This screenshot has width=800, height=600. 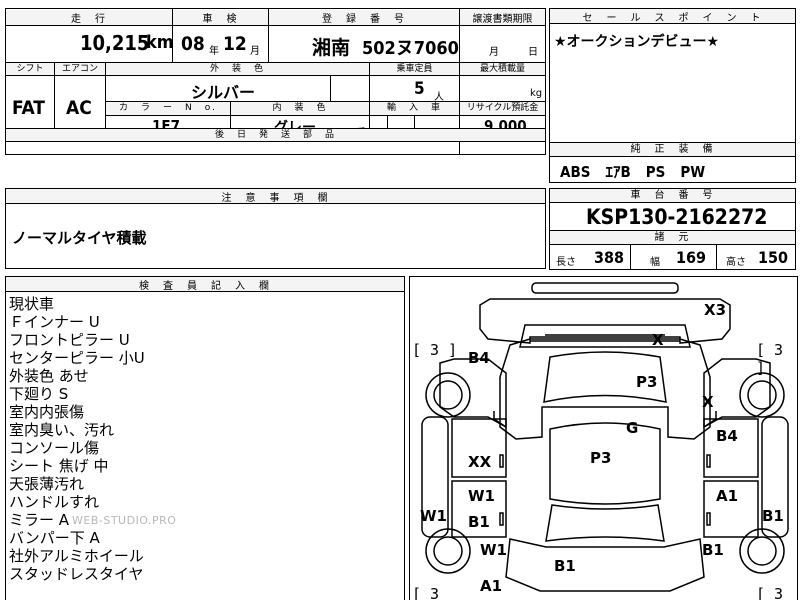 What do you see at coordinates (364, 17) in the screenshot?
I see `registration-header: 登 録 番 号` at bounding box center [364, 17].